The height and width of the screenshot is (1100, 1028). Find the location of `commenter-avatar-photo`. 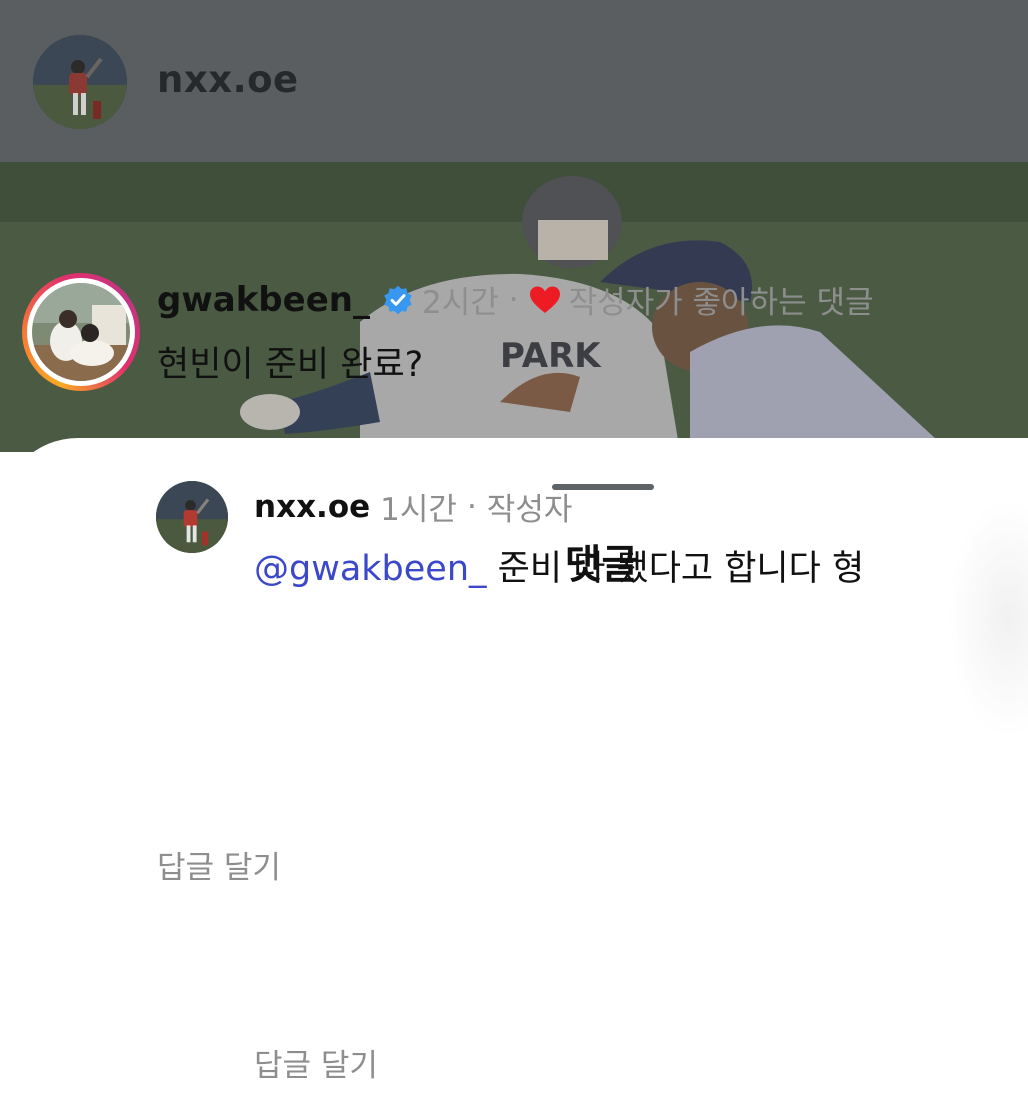

commenter-avatar-photo is located at coordinates (81, 332).